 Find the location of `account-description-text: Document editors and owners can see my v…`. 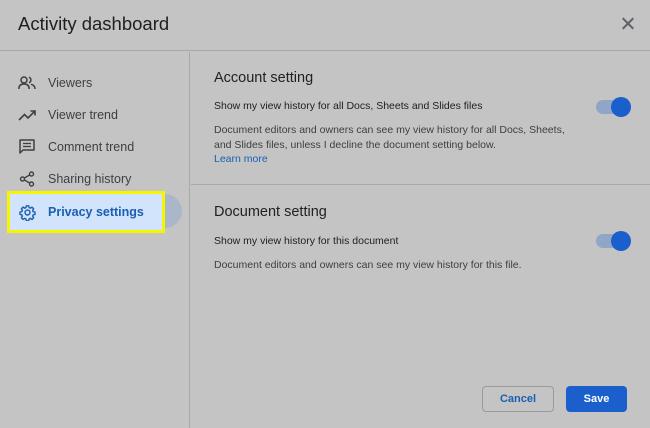

account-description-text: Document editors and owners can see my v… is located at coordinates (389, 137).